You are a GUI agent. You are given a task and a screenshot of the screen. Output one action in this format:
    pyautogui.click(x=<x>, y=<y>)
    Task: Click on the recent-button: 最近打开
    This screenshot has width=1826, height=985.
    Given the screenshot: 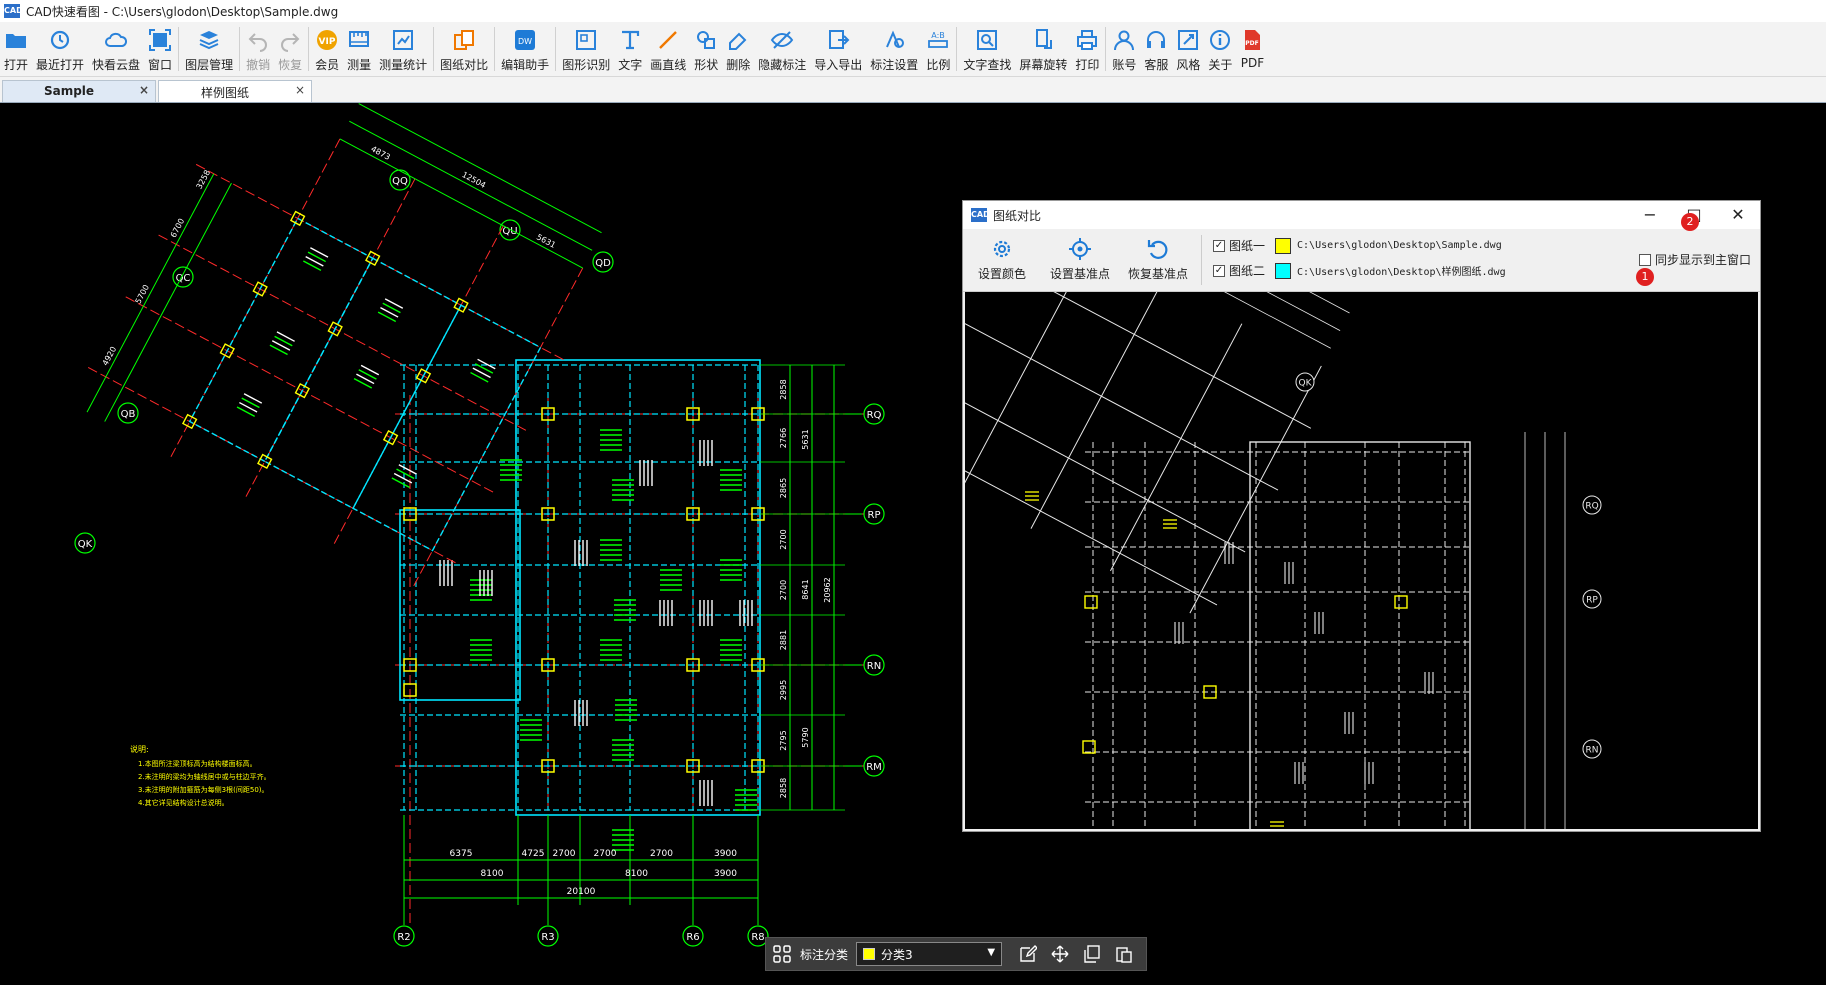 What is the action you would take?
    pyautogui.click(x=60, y=49)
    